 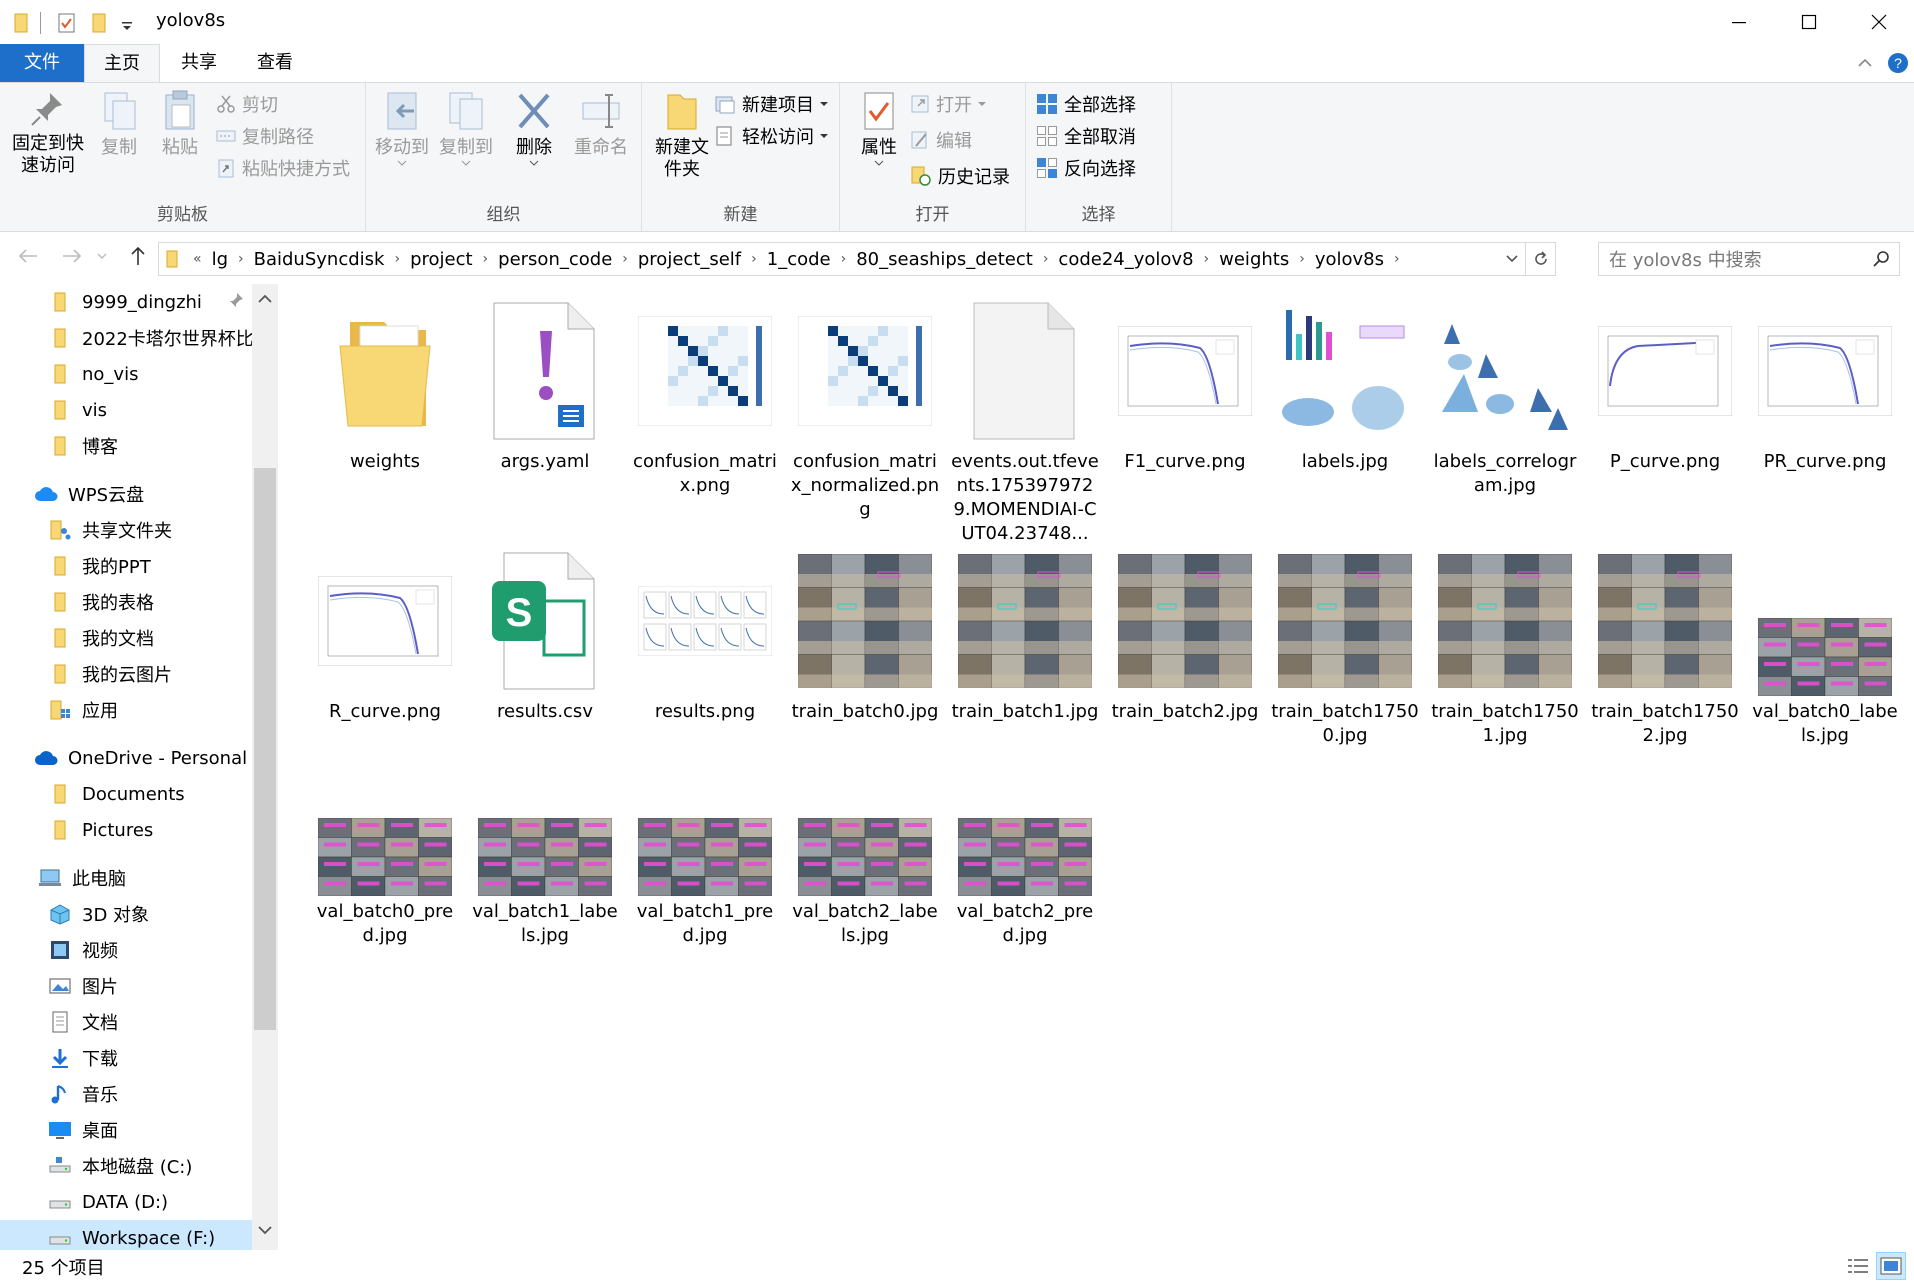 I want to click on sidebar-item: 音乐, so click(x=126, y=1094).